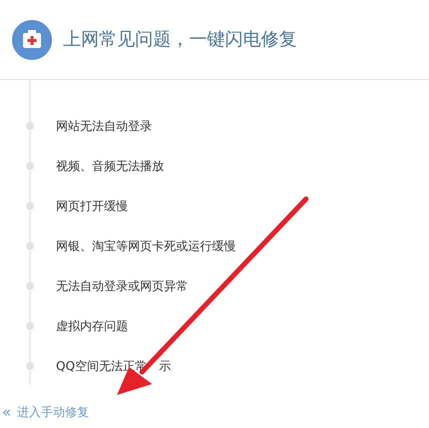 Image resolution: width=429 pixels, height=428 pixels. Describe the element at coordinates (104, 126) in the screenshot. I see `issue-item: 网站无法自动登录` at that location.